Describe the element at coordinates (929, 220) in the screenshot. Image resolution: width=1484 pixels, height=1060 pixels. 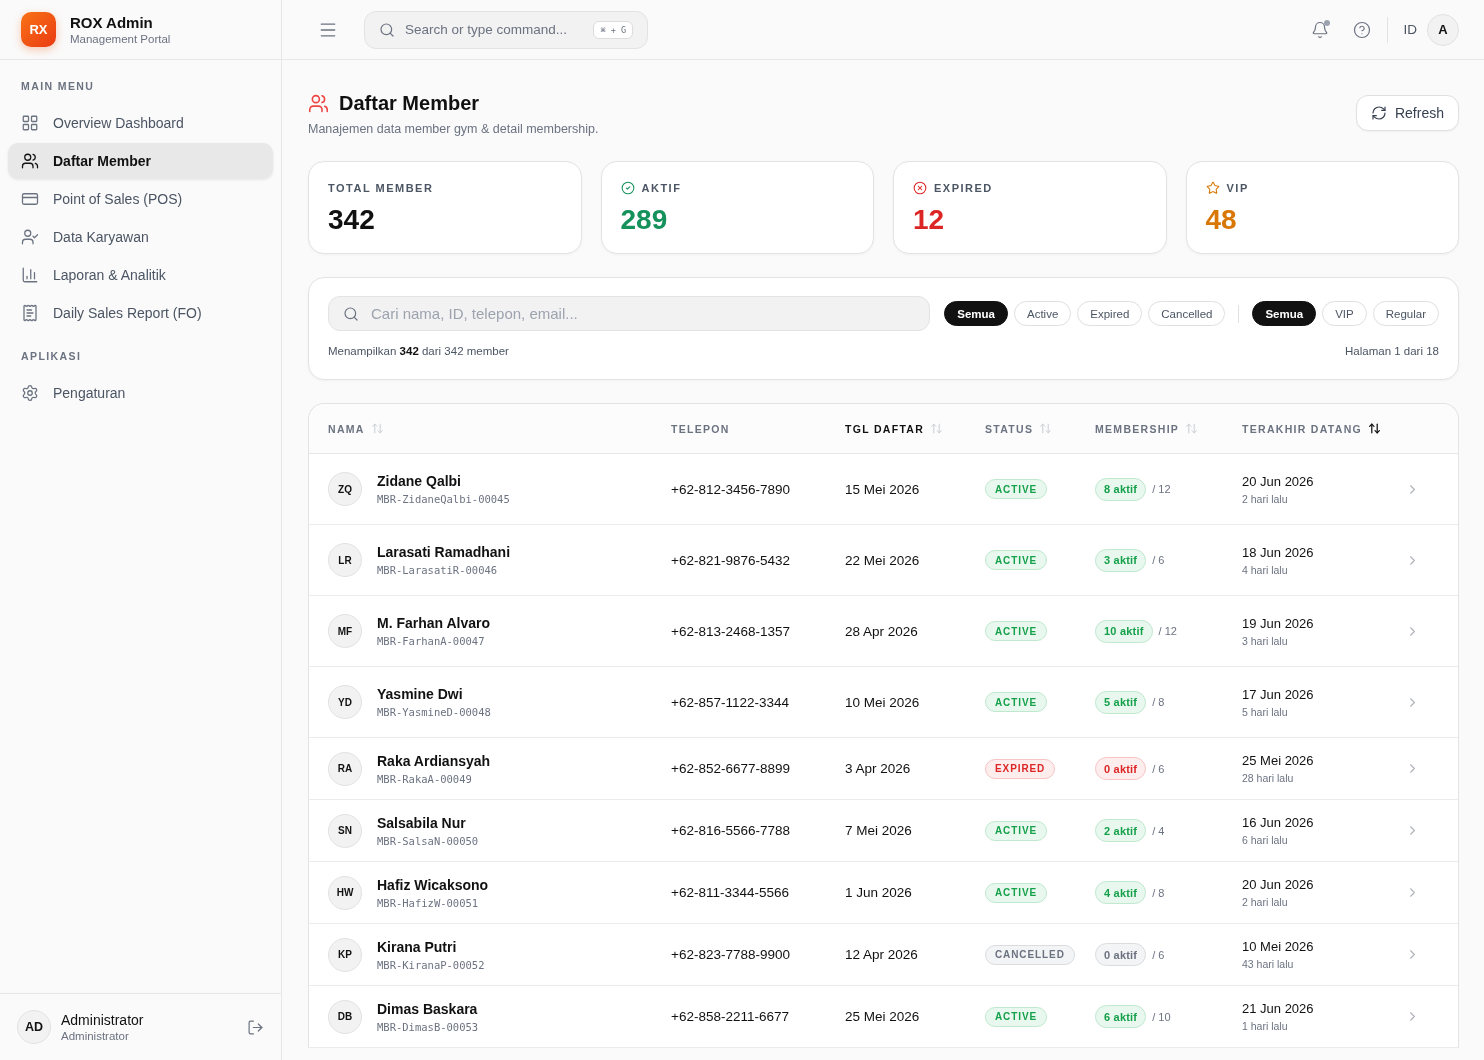
I see `stat-value: 12` at that location.